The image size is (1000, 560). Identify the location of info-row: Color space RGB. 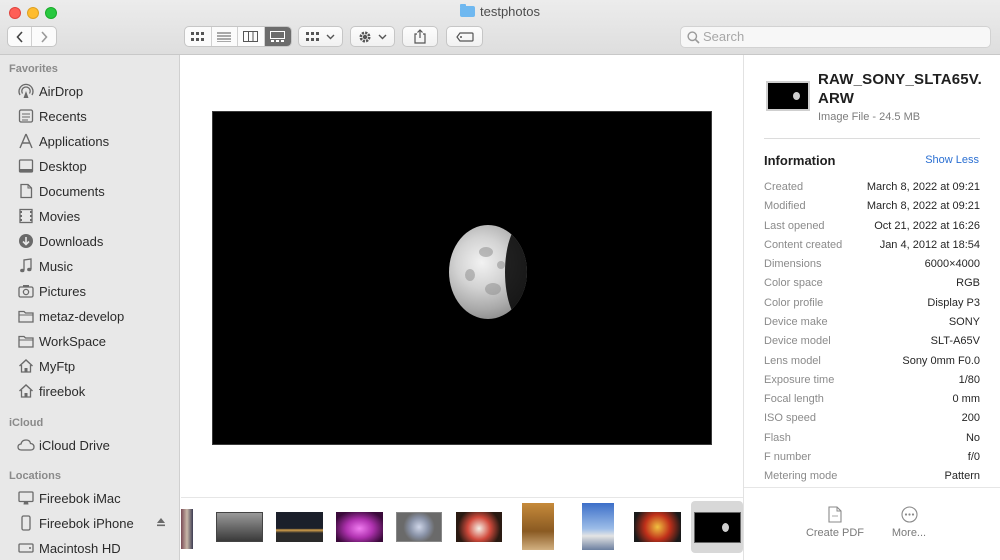
(872, 282).